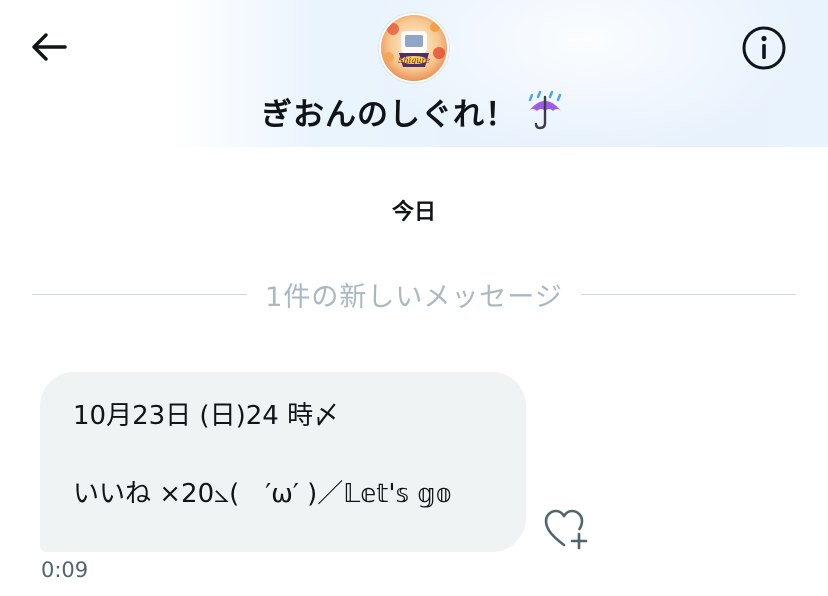  I want to click on add-reaction-button, so click(566, 529).